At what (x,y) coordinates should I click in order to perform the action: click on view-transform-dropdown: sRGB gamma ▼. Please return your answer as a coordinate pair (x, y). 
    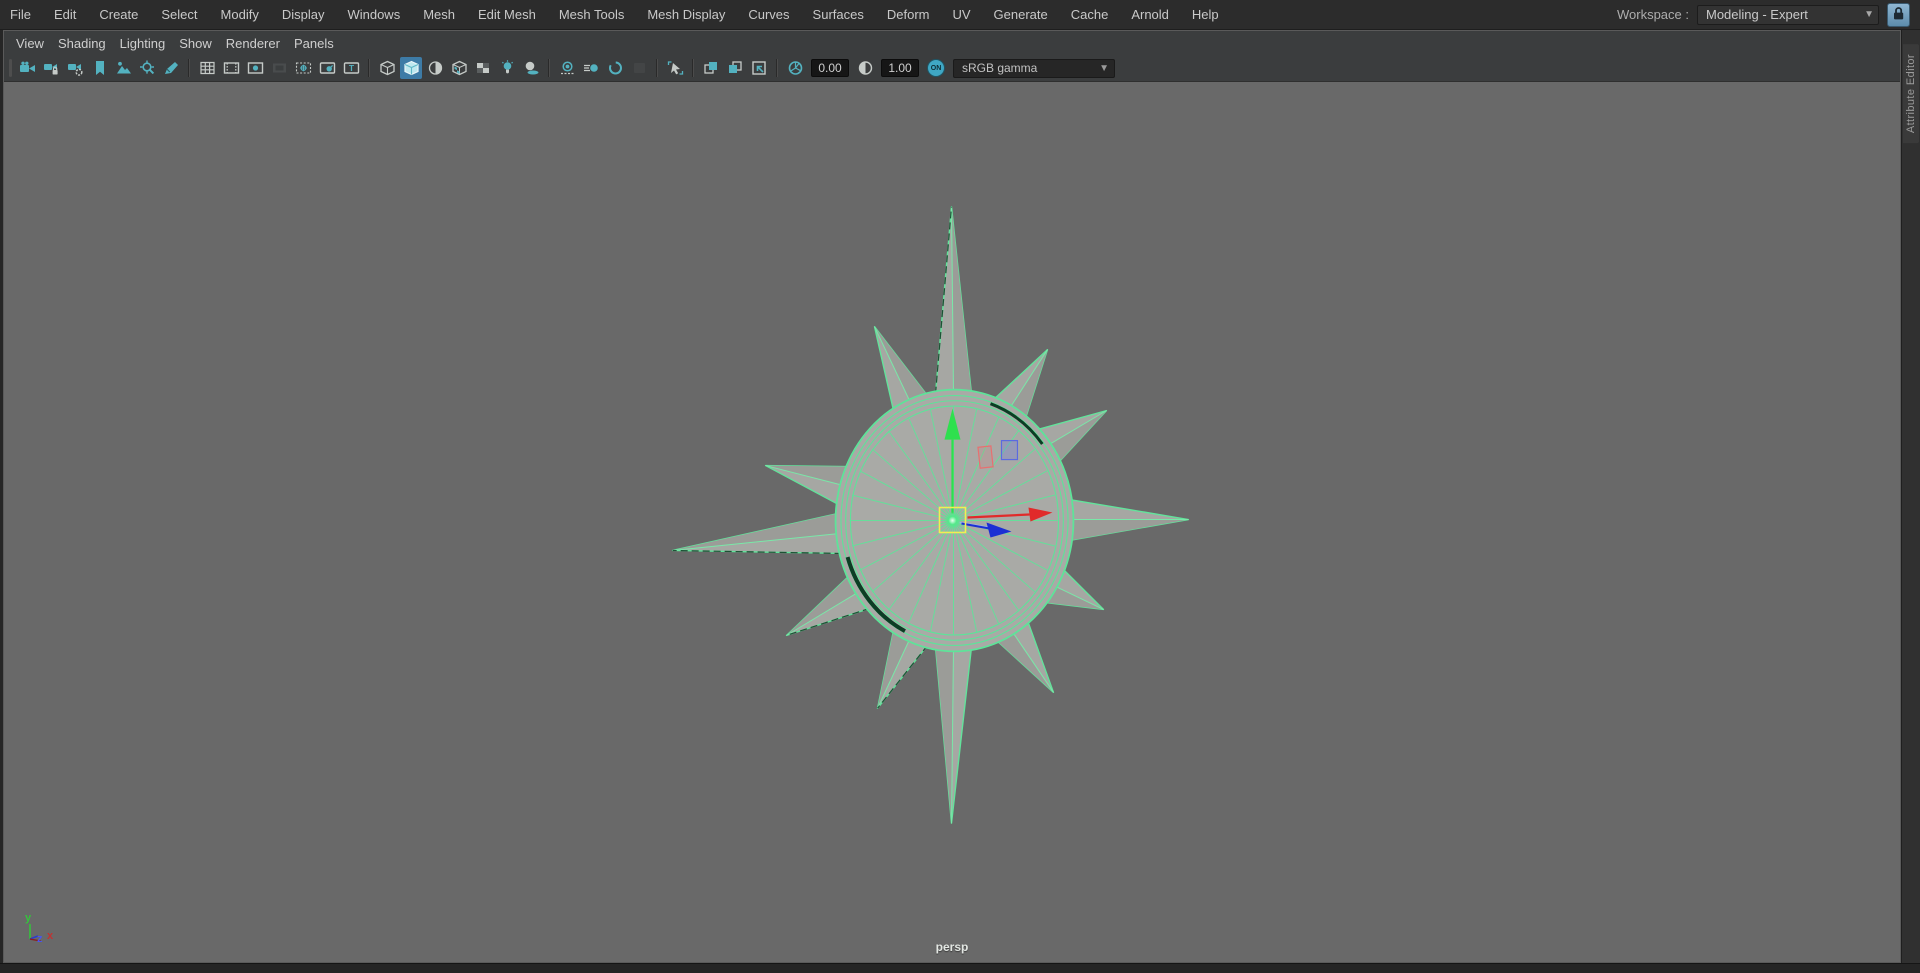
    Looking at the image, I should click on (1034, 68).